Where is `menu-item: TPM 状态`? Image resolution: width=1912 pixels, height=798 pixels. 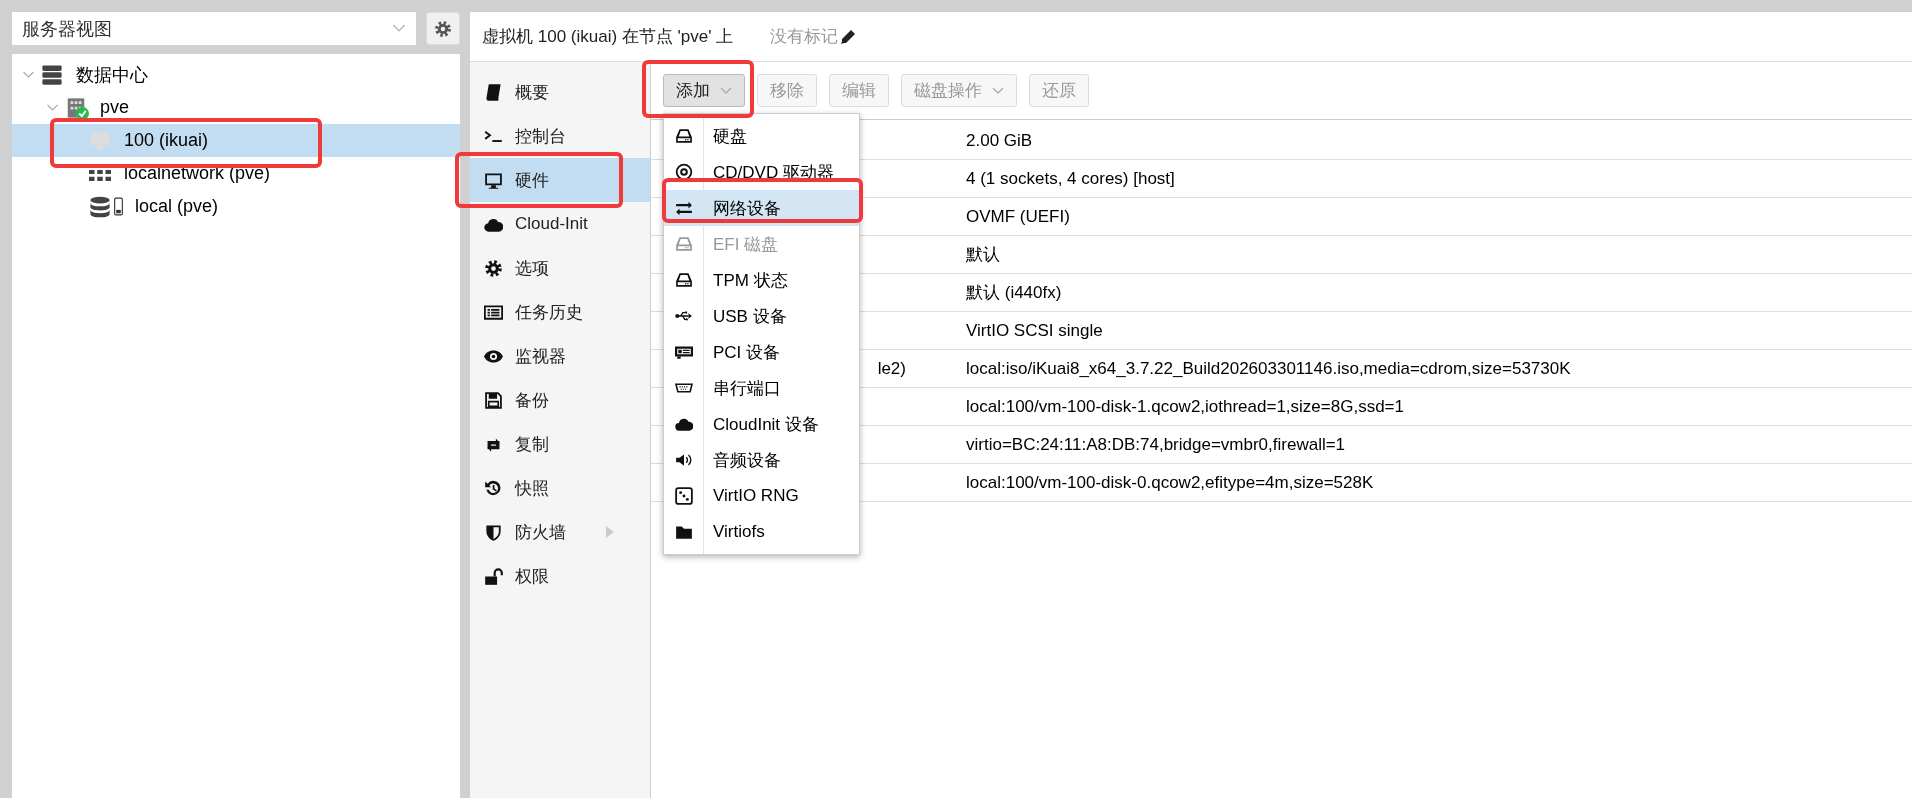 menu-item: TPM 状态 is located at coordinates (761, 280).